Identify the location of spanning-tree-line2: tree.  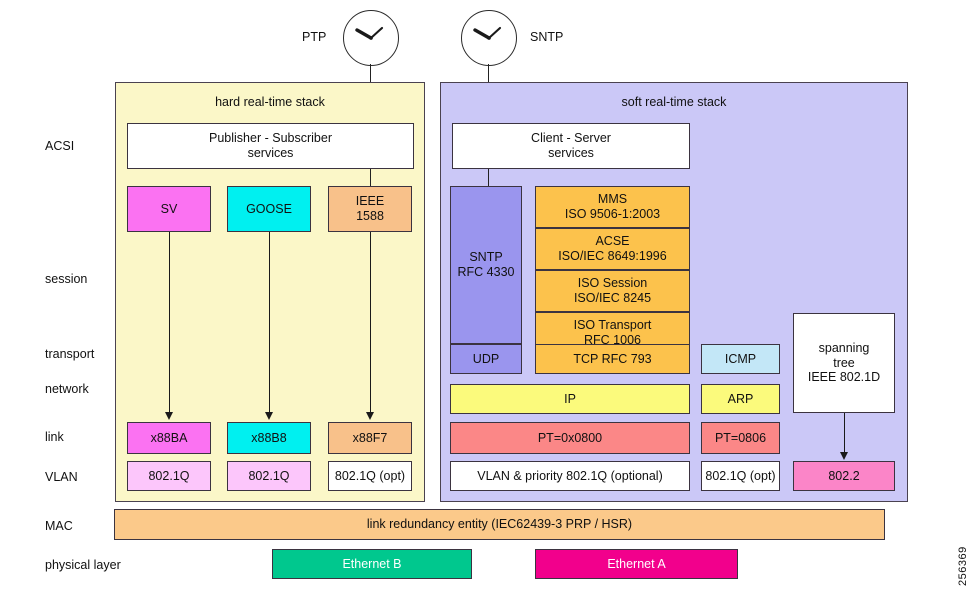
(844, 362).